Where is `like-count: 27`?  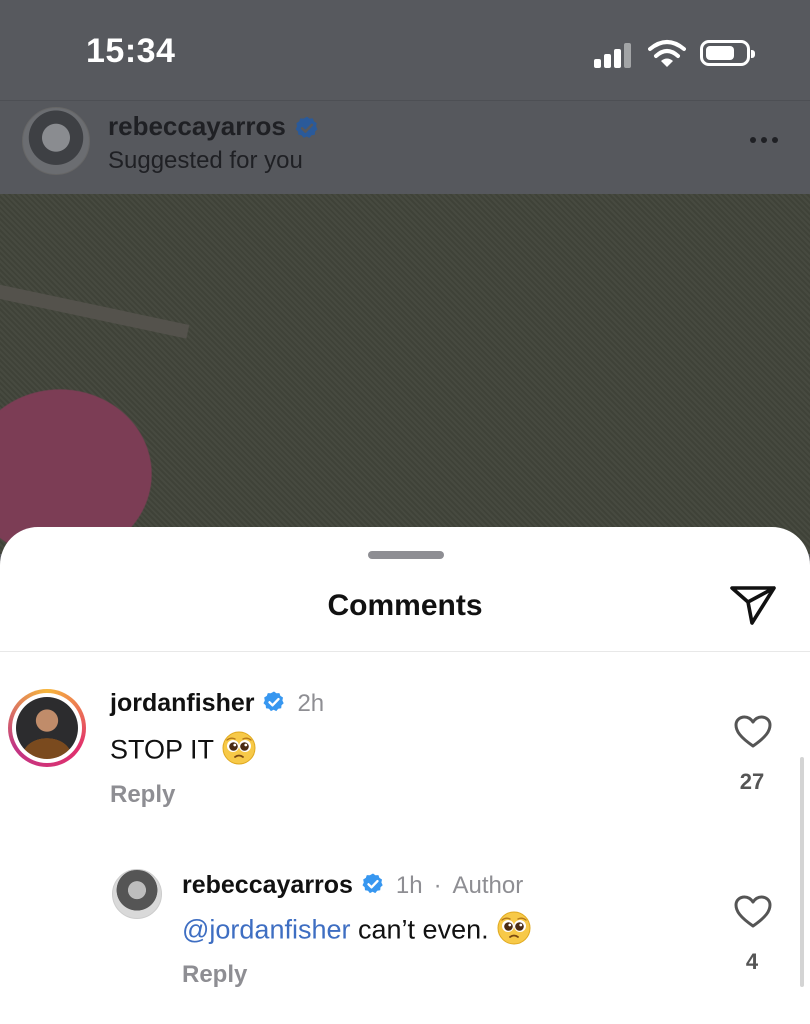 like-count: 27 is located at coordinates (752, 781).